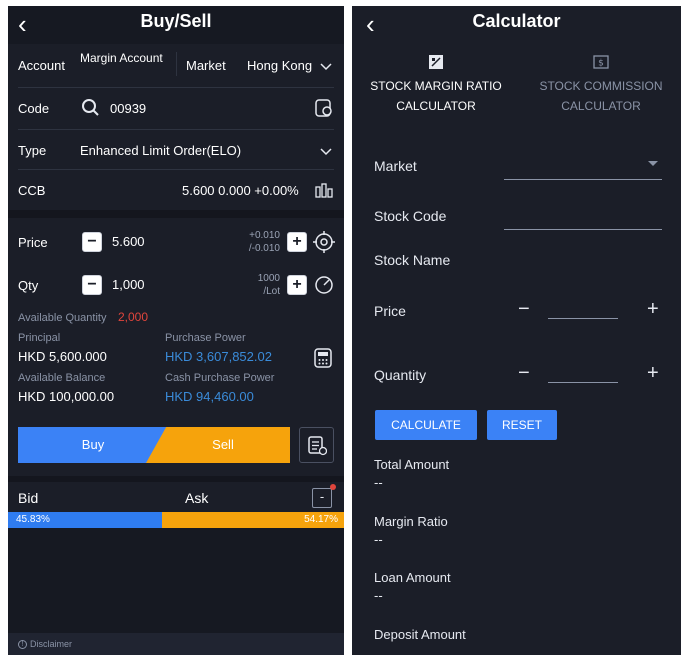 The width and height of the screenshot is (681, 655). Describe the element at coordinates (220, 378) in the screenshot. I see `cash-purchase-power-label: Cash Purchase Power` at that location.